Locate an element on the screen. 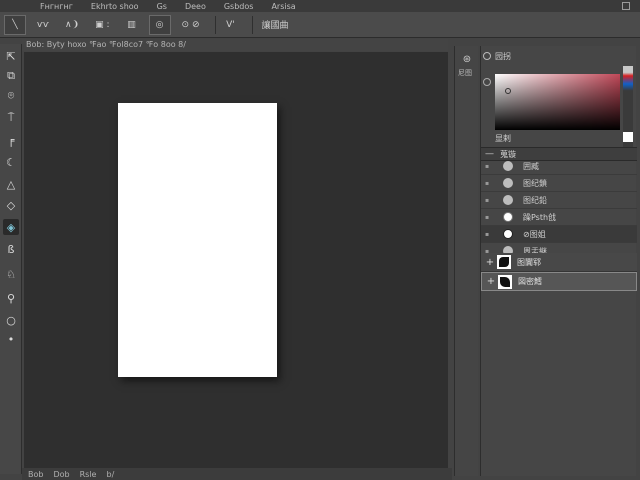 This screenshot has height=480, width=640. options-bar: ╲ ѵѵ ∧❩ ▣ : ▥ ◎ ⊙ ⊘ V' 讓國曲 is located at coordinates (320, 25).